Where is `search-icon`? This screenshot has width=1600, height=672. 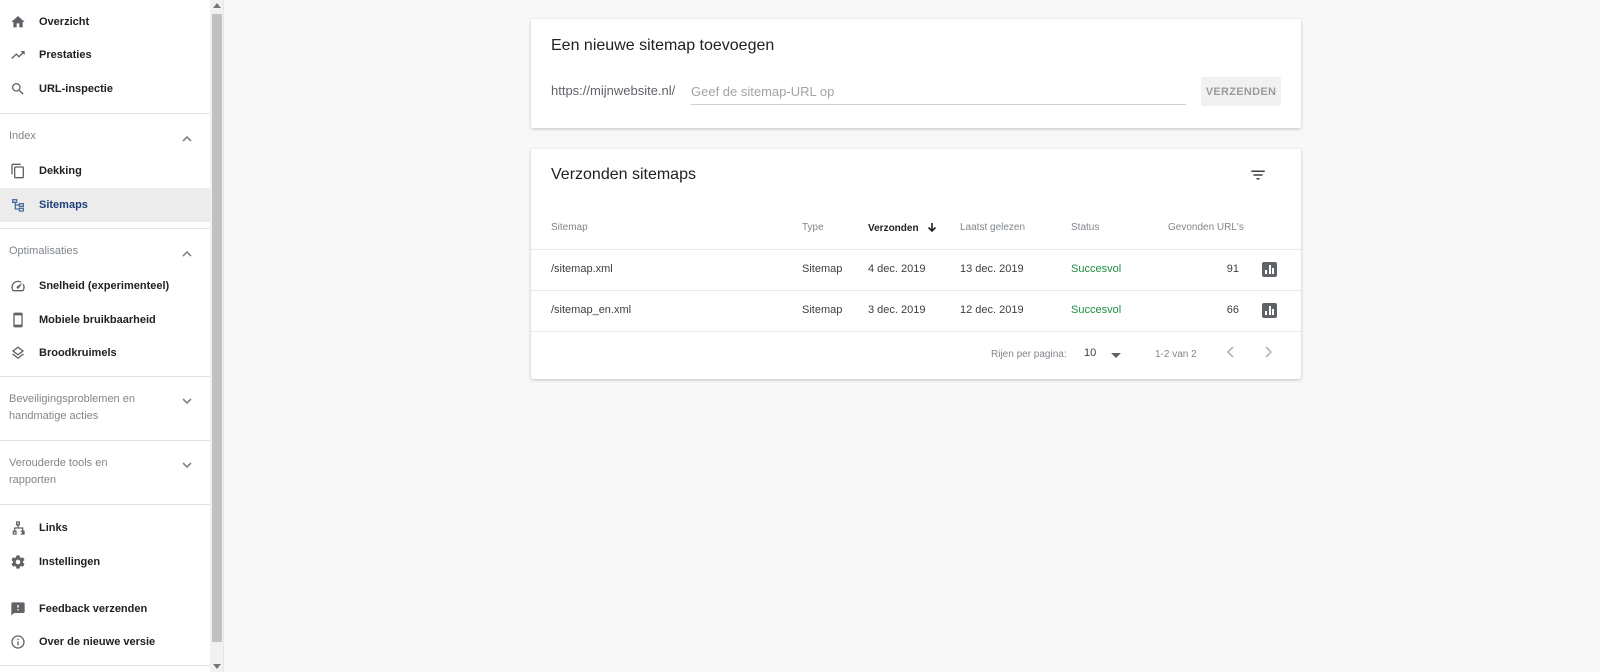
search-icon is located at coordinates (18, 89).